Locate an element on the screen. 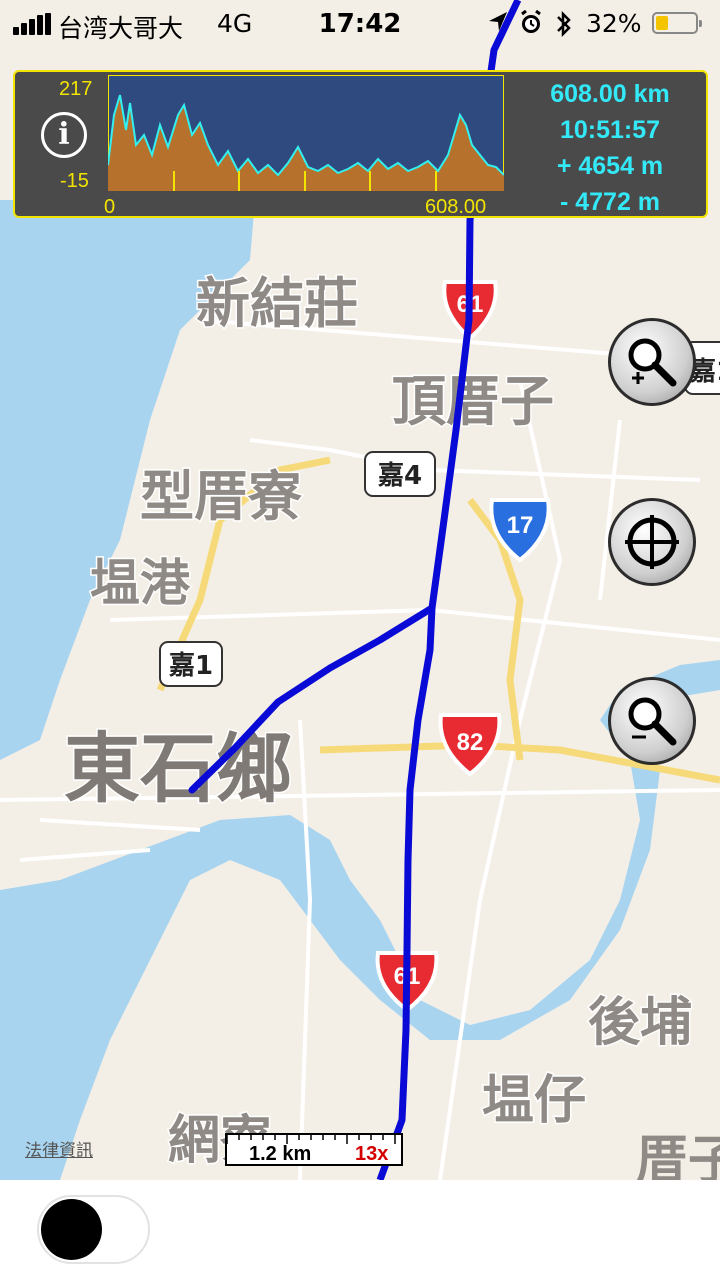 Image resolution: width=720 pixels, height=1280 pixels. road-shield: 嘉4 is located at coordinates (400, 474).